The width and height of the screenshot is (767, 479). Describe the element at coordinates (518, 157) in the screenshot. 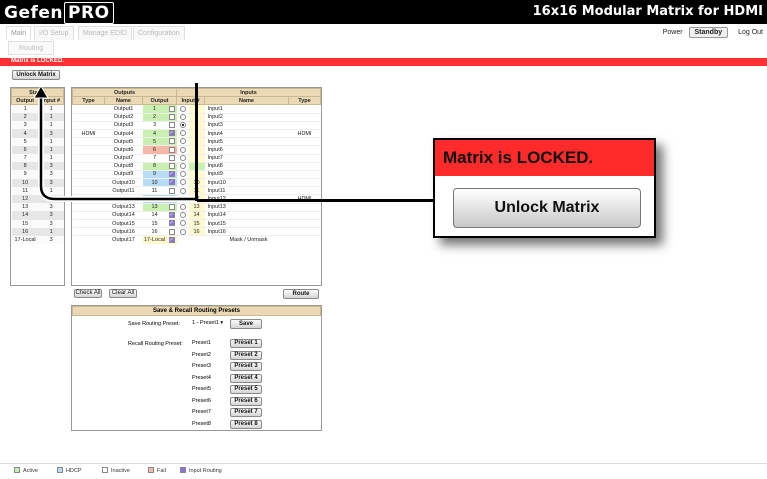

I see `callout-locked-message: Matrix is LOCKED.` at that location.